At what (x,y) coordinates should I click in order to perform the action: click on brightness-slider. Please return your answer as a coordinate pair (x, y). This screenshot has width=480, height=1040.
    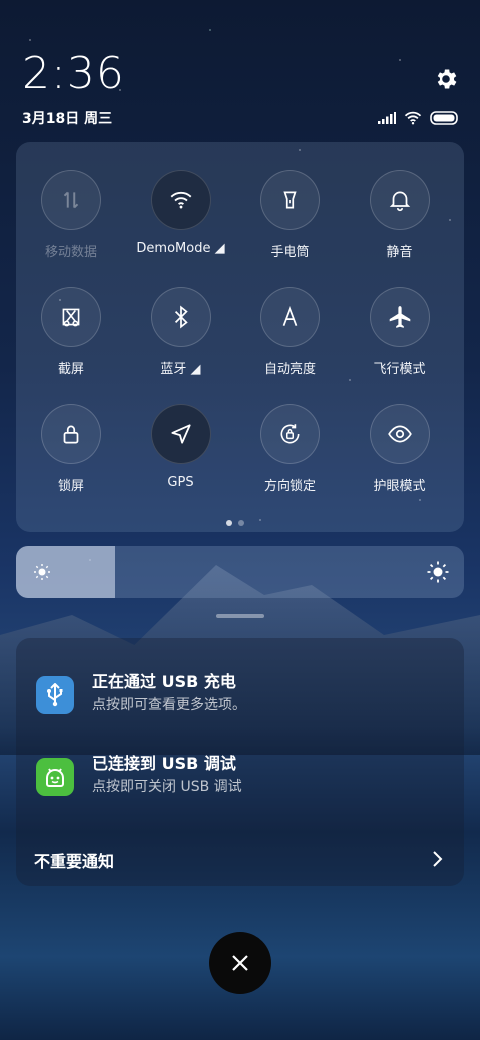
    Looking at the image, I should click on (240, 572).